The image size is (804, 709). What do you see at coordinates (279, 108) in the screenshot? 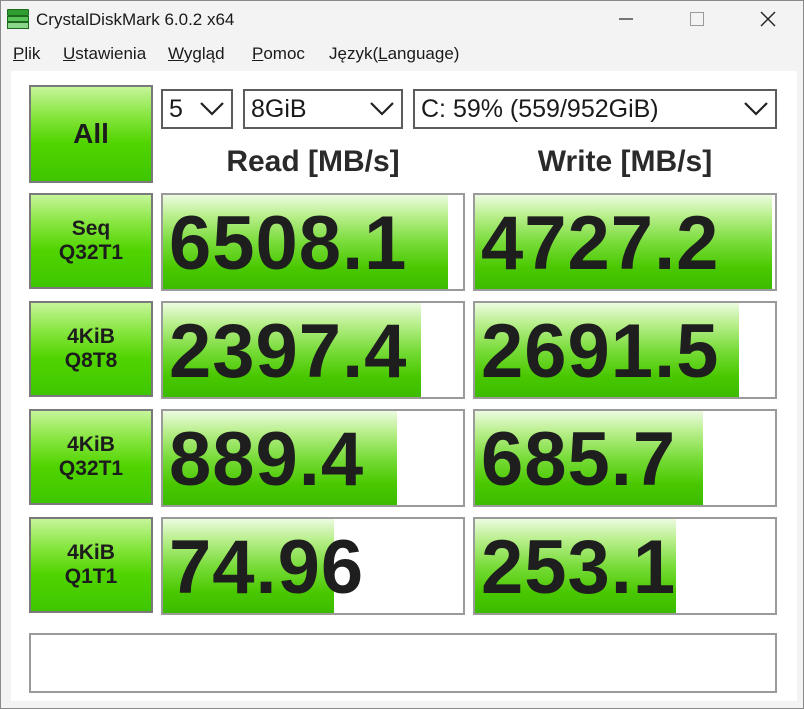
I see `test-size-value: 8GiB` at bounding box center [279, 108].